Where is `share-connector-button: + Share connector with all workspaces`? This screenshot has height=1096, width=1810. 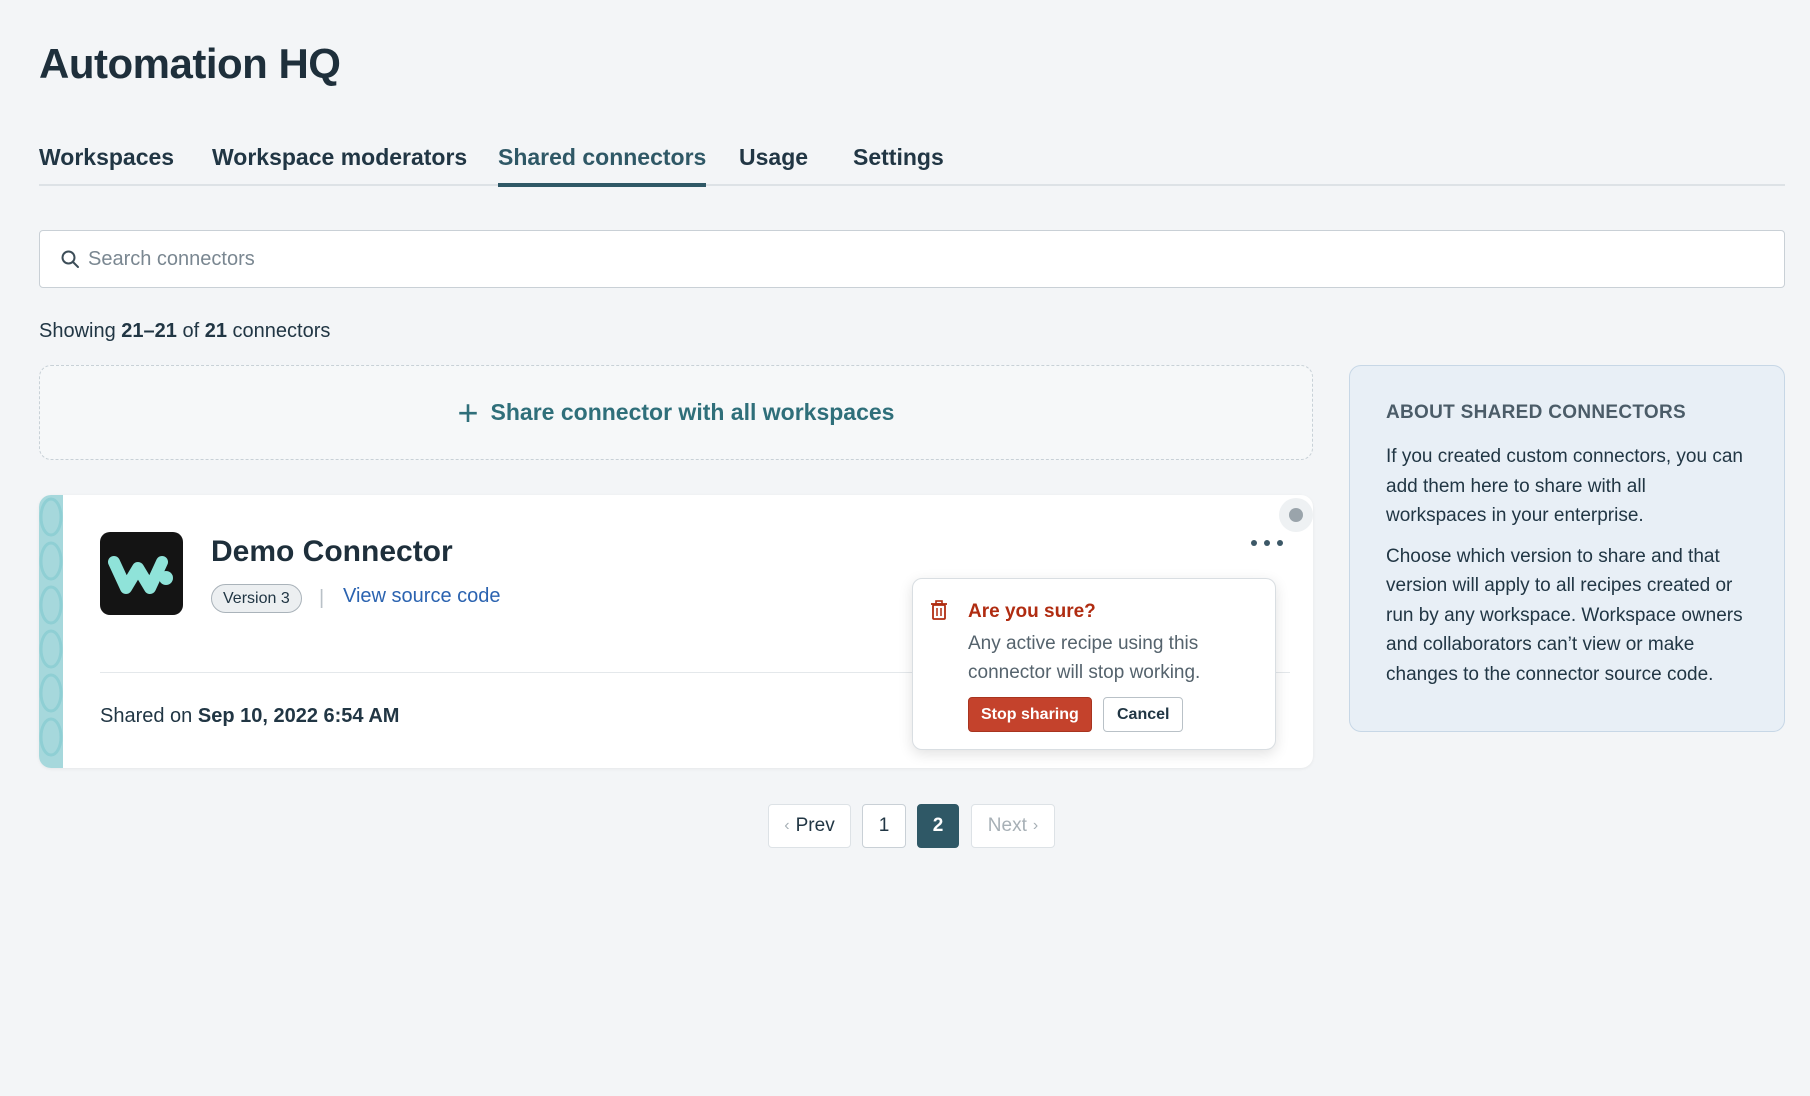
share-connector-button: + Share connector with all workspaces is located at coordinates (676, 412).